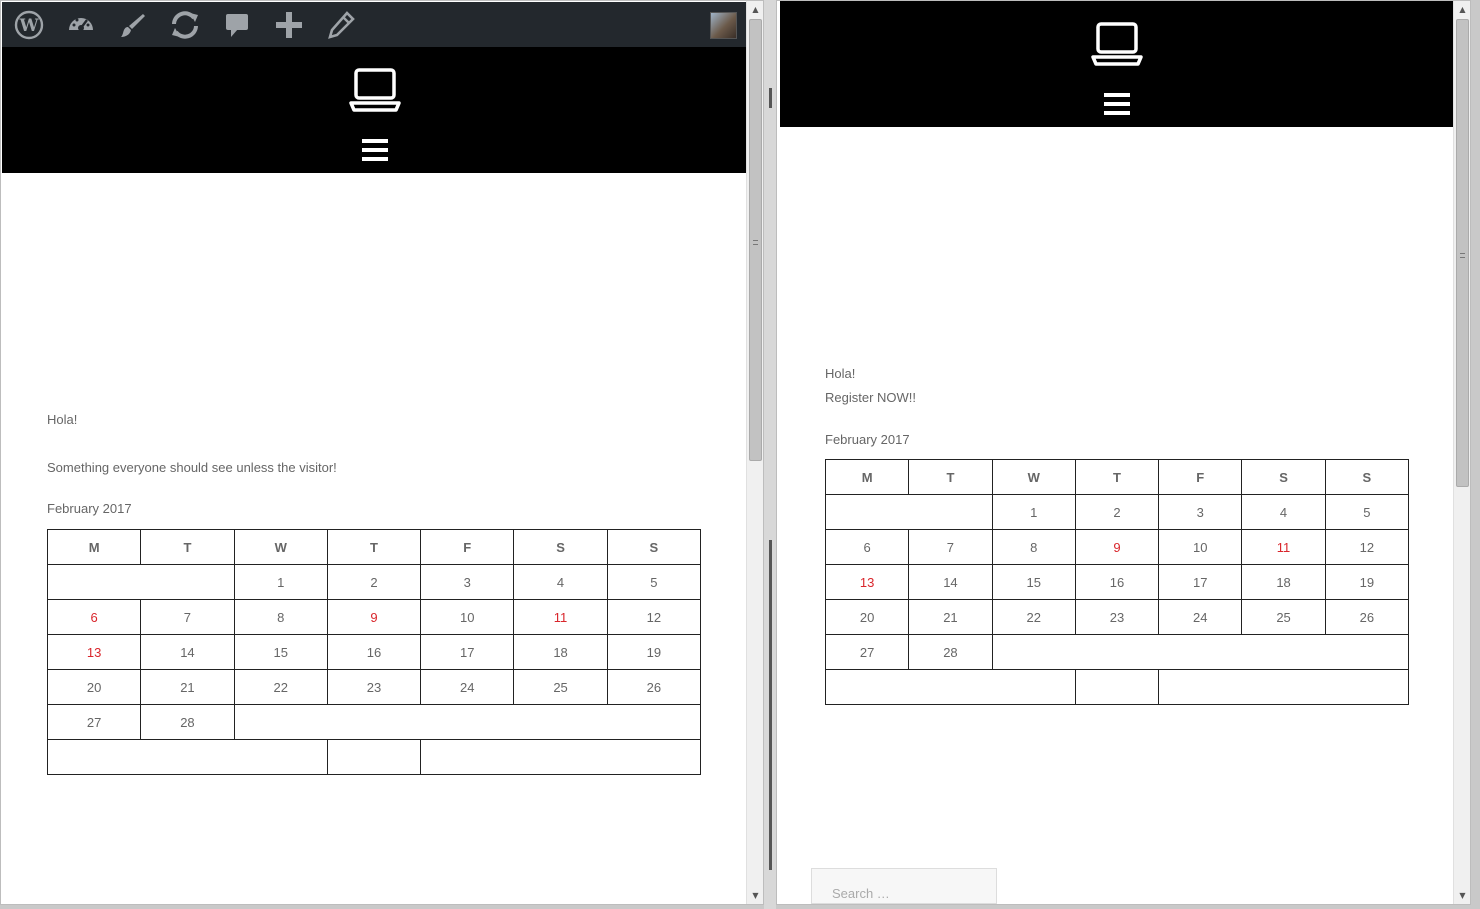 Image resolution: width=1480 pixels, height=909 pixels. I want to click on admin-bar: W, so click(374, 24).